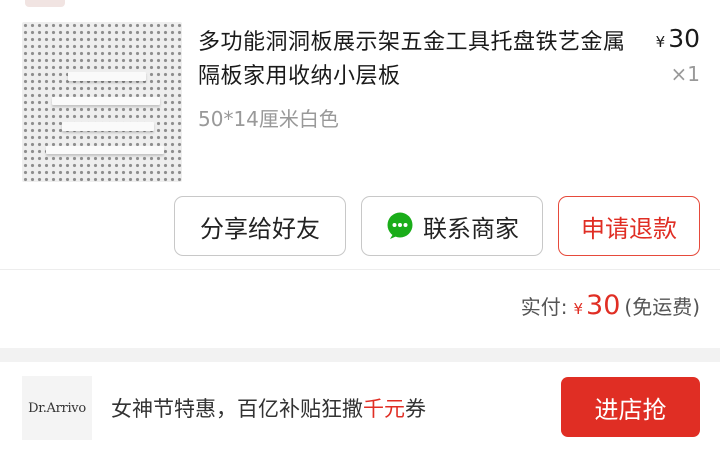 Image resolution: width=720 pixels, height=457 pixels. What do you see at coordinates (237, 409) in the screenshot?
I see `promo-text-main: 女神节特惠，百亿补贴狂撒` at bounding box center [237, 409].